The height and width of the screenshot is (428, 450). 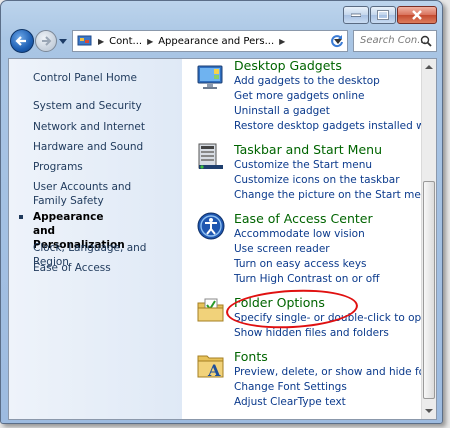 I want to click on task-link: Accommodate low vision, so click(x=306, y=234).